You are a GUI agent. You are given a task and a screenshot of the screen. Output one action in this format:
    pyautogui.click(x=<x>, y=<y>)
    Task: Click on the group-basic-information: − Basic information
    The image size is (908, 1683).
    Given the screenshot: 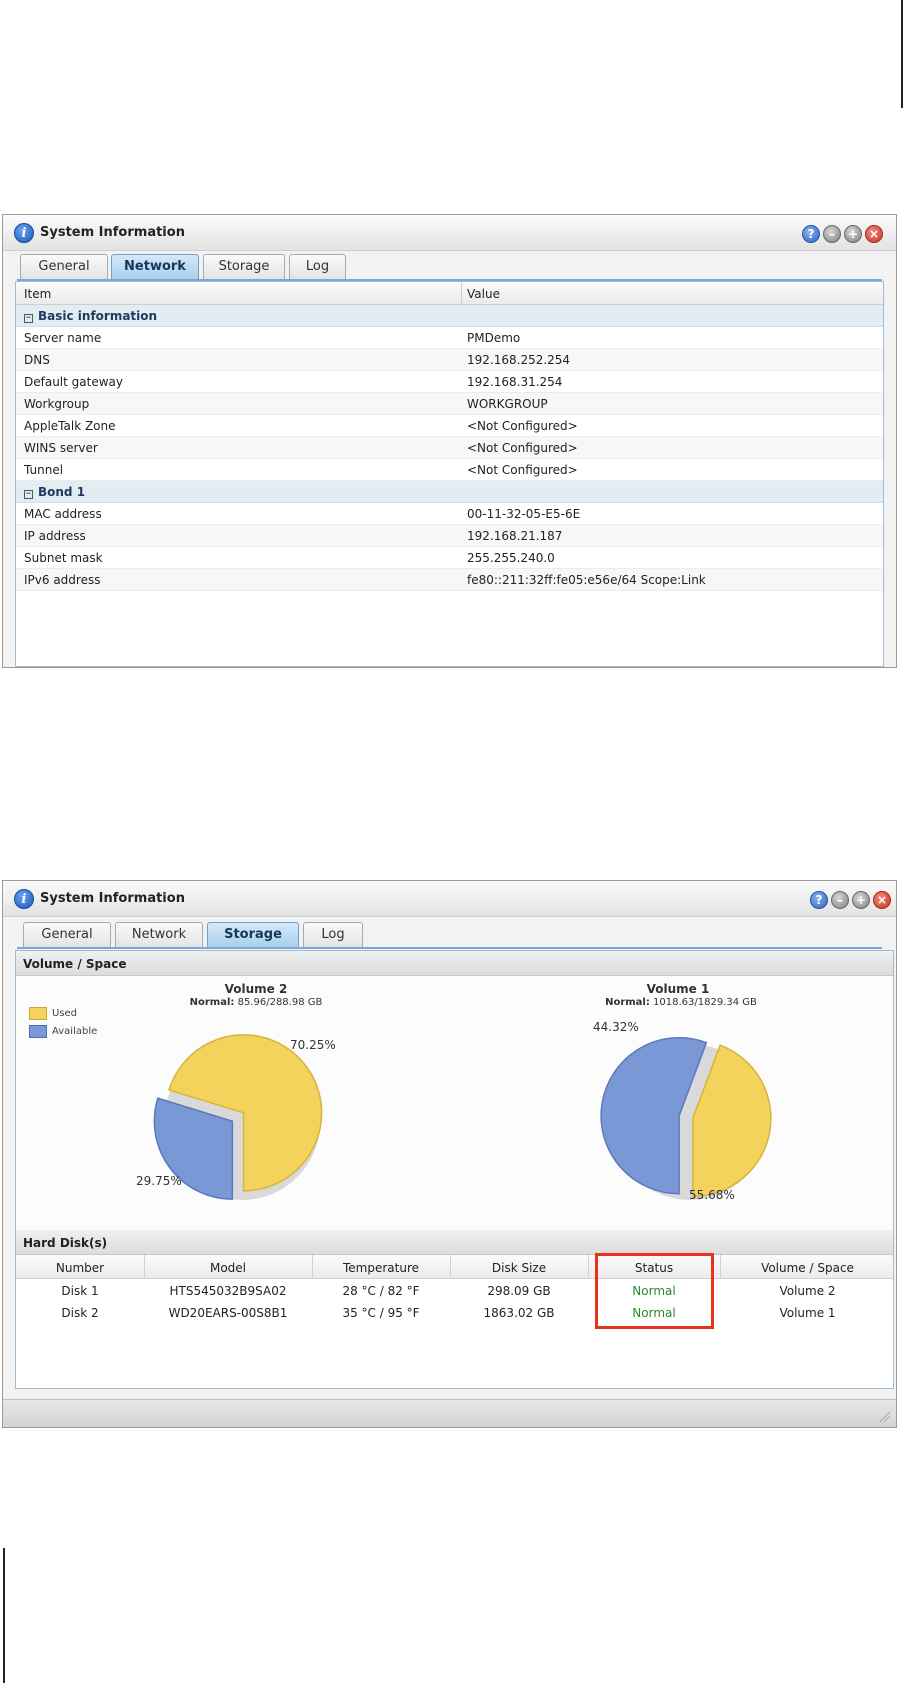 What is the action you would take?
    pyautogui.click(x=449, y=316)
    